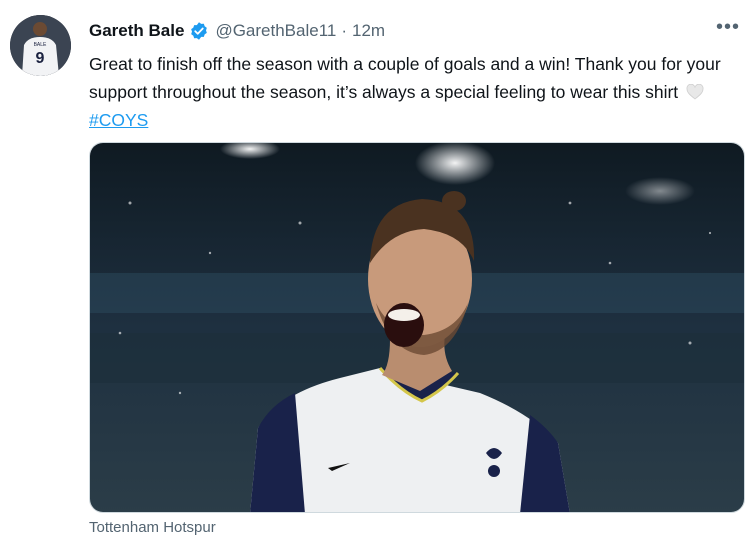  I want to click on author-handle: @GarethBale11, so click(275, 31).